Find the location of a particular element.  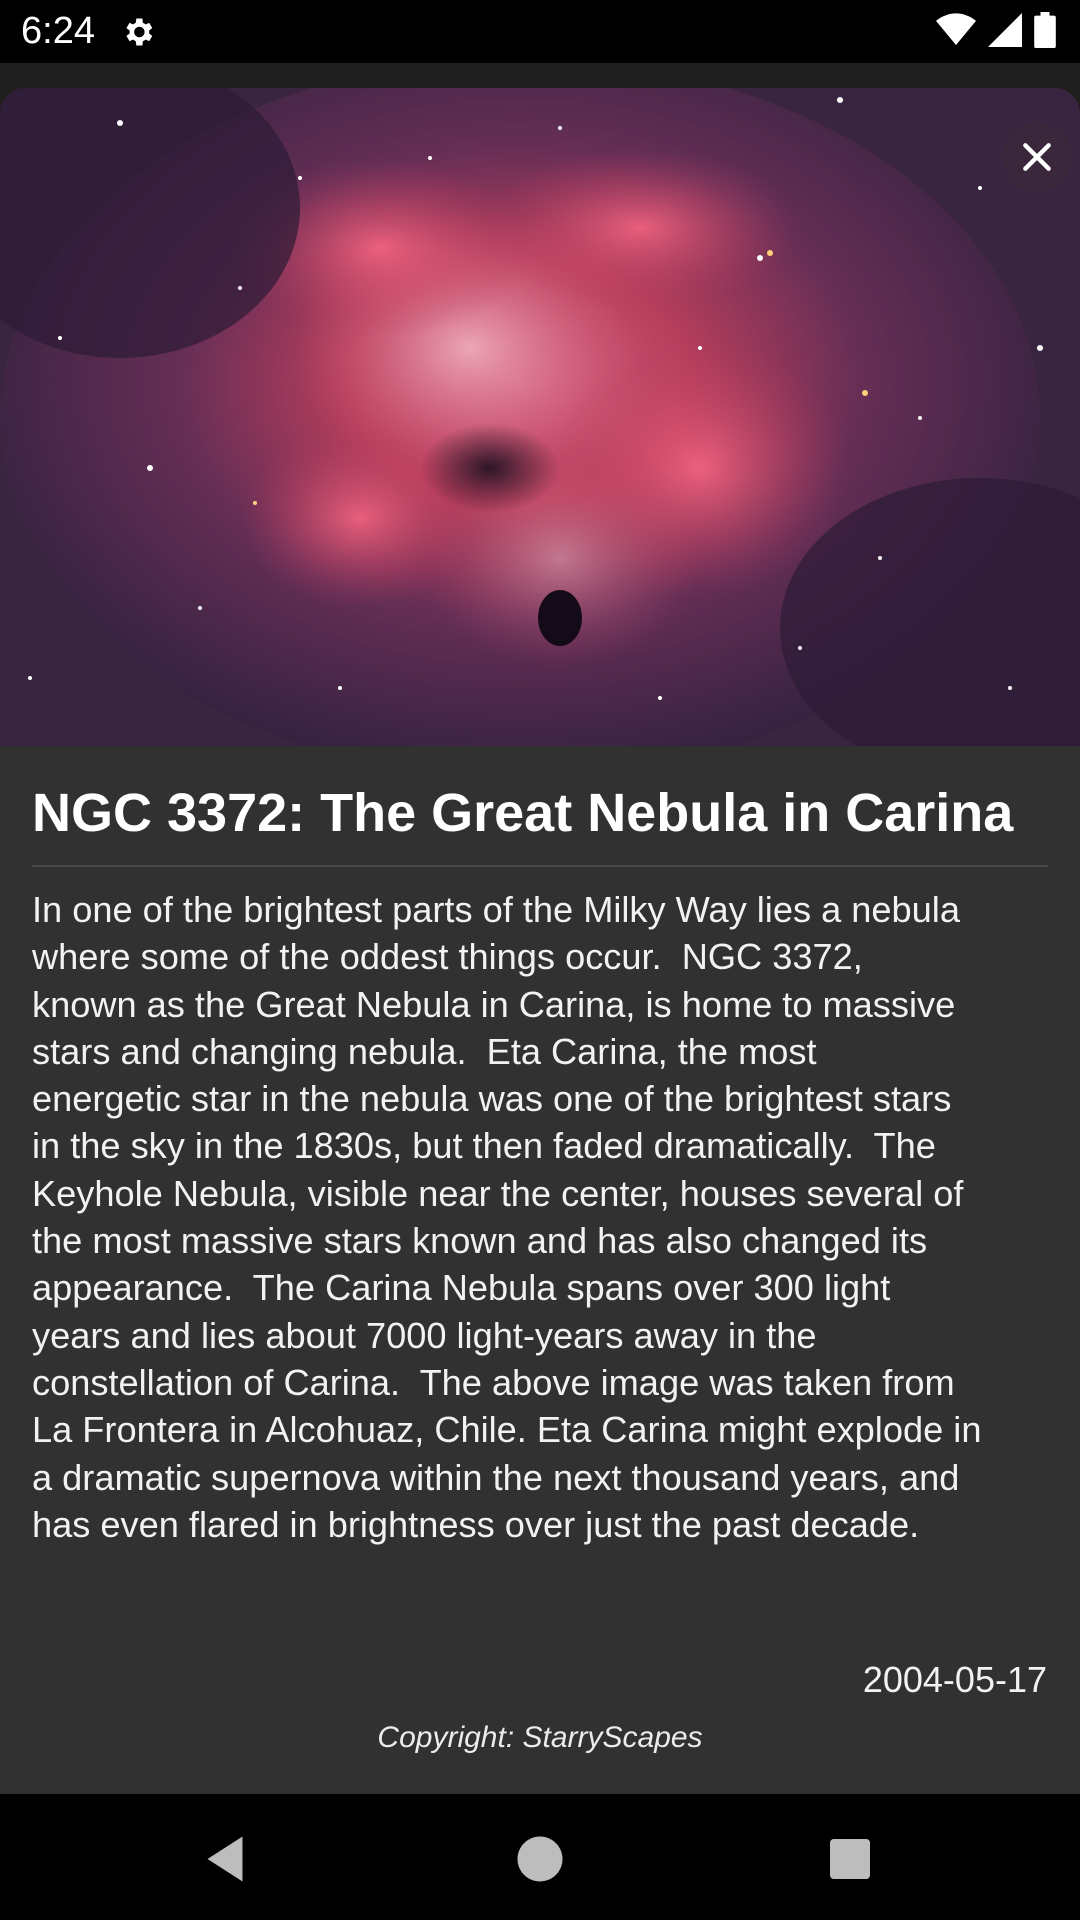

home-icon is located at coordinates (540, 1859).